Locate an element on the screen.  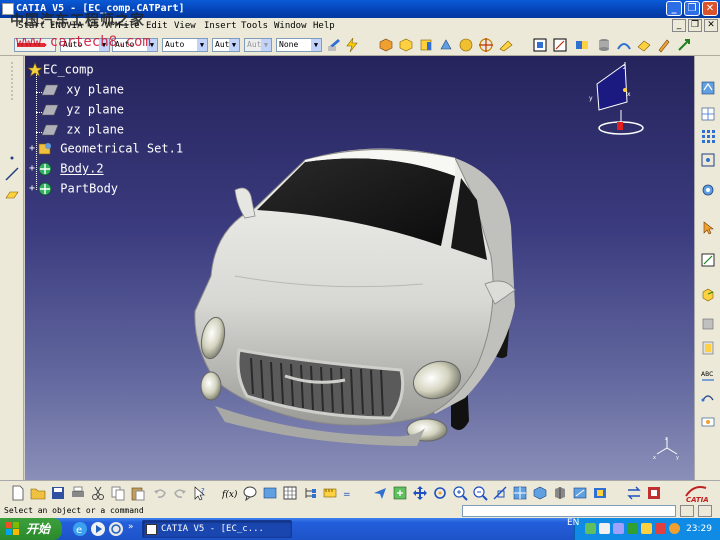
save-icon is located at coordinates (58, 493).